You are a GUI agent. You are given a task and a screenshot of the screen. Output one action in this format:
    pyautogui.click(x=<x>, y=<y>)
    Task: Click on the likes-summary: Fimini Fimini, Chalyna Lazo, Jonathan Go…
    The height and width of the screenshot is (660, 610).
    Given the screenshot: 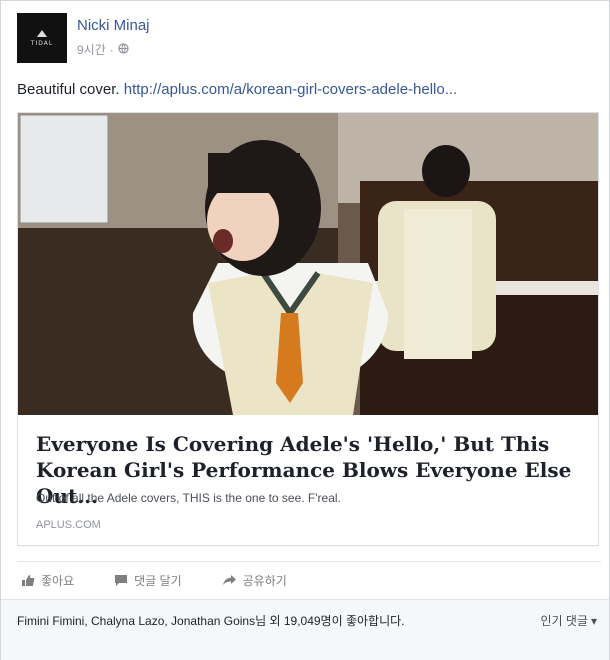 What is the action you would take?
    pyautogui.click(x=305, y=629)
    